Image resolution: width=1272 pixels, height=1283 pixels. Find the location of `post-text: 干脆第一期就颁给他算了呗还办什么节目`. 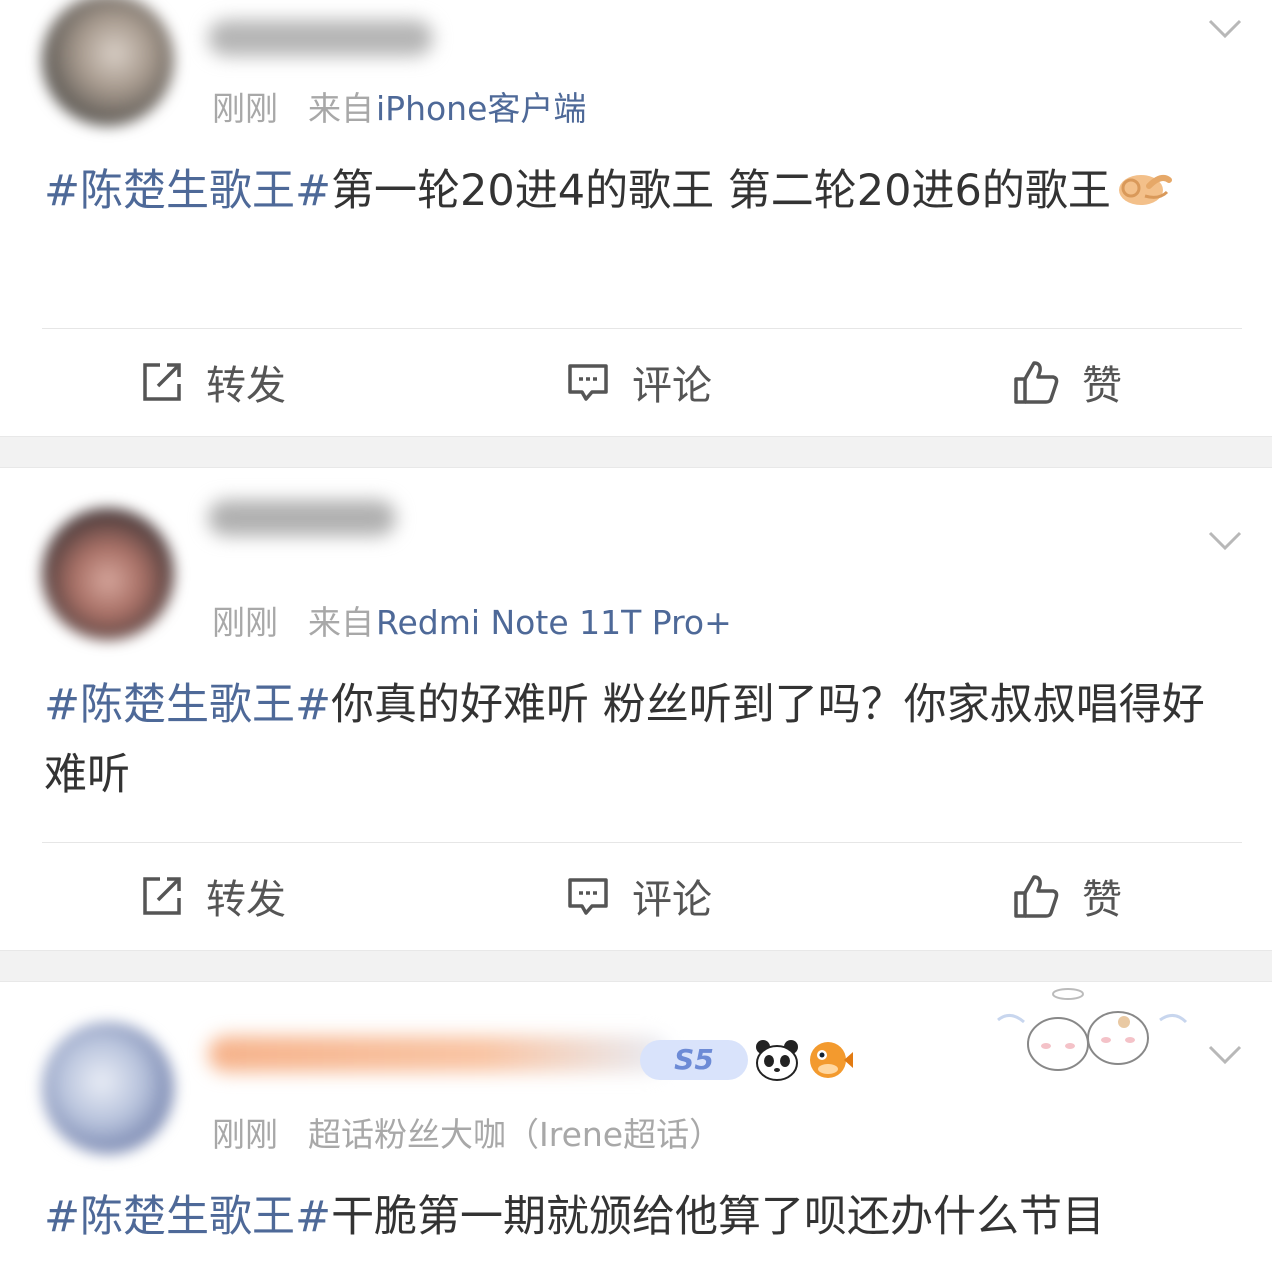

post-text: 干脆第一期就颁给他算了呗还办什么节目 is located at coordinates (718, 1217).